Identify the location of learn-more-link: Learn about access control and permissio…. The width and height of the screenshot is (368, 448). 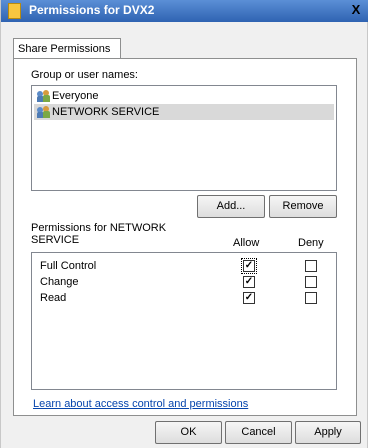
(140, 404).